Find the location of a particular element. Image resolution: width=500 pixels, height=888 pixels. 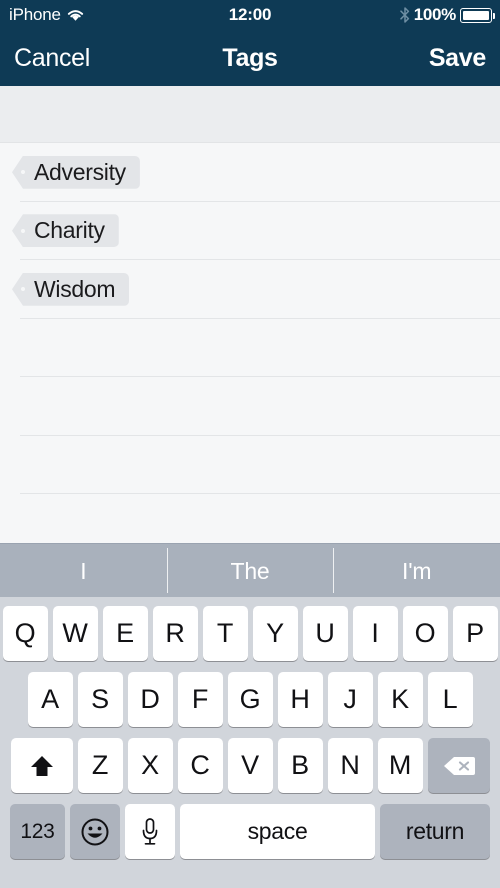

key-f: F is located at coordinates (200, 699).